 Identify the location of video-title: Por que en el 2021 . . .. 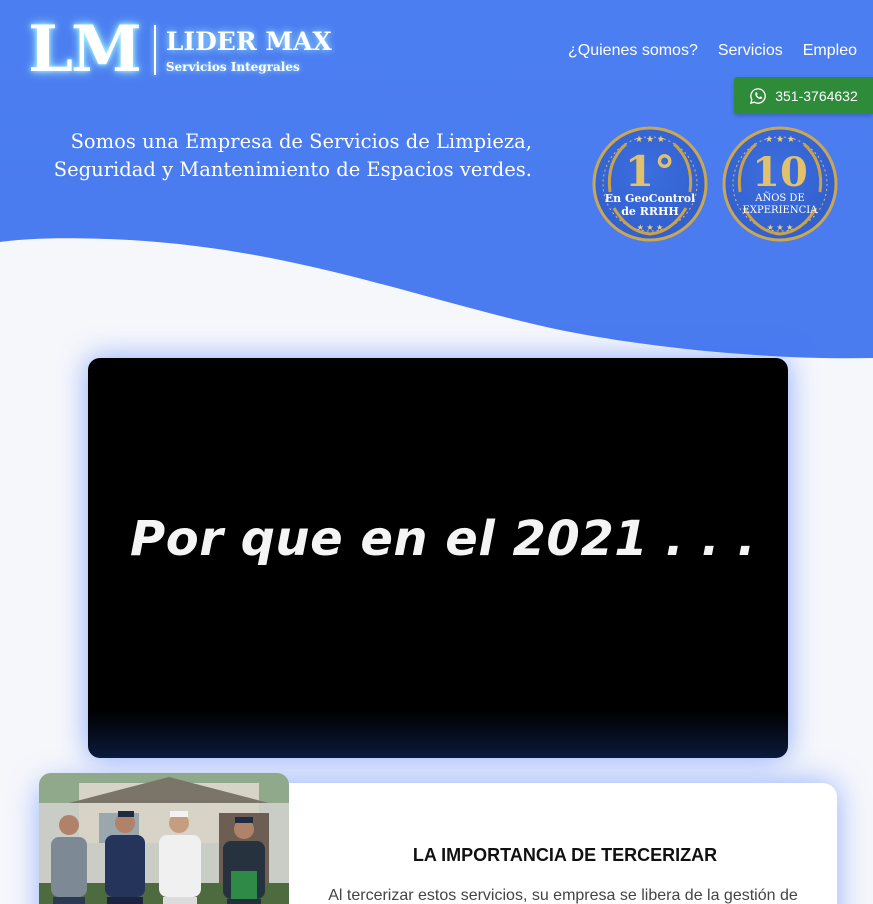
(443, 539).